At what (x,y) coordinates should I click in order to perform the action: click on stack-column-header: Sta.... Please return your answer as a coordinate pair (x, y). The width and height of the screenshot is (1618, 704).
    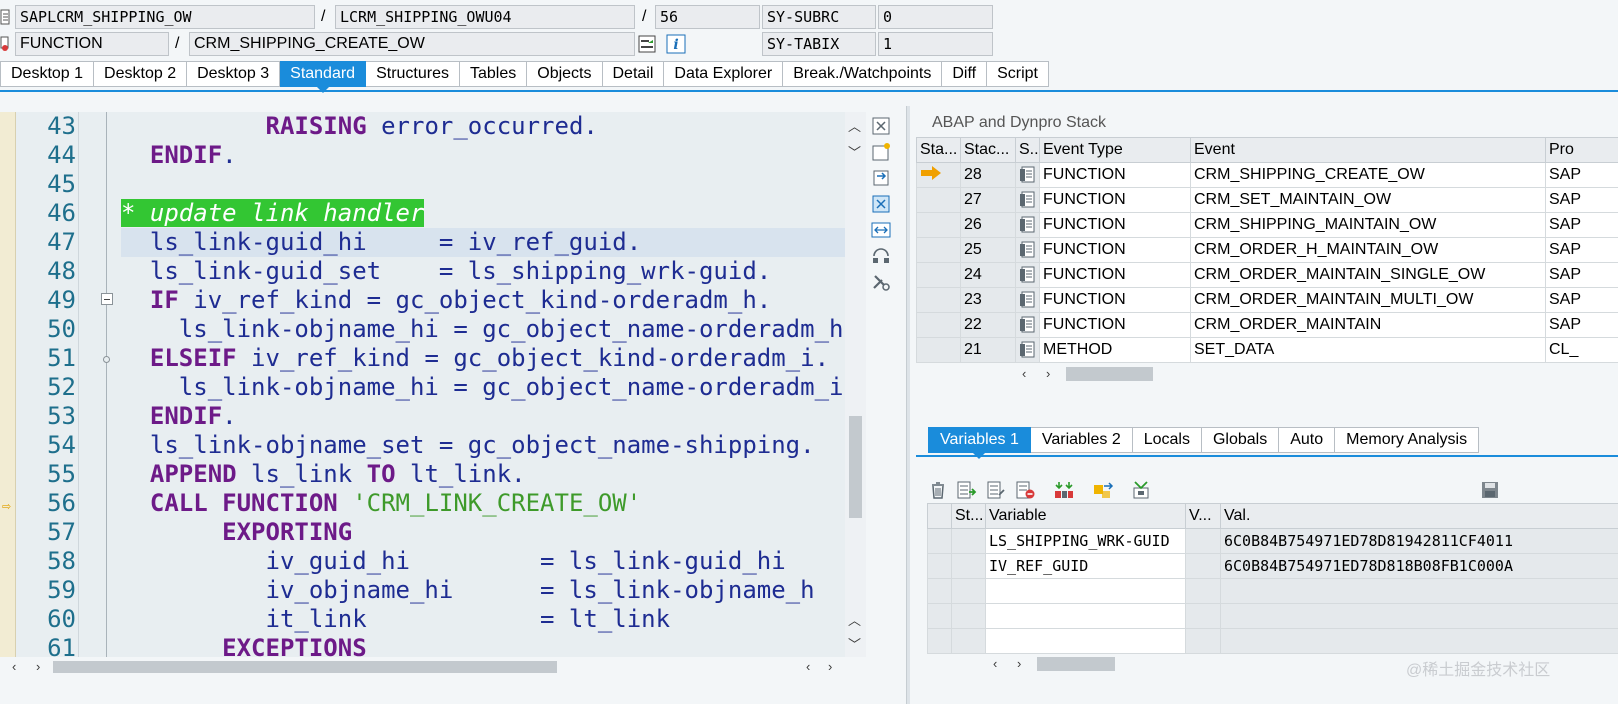
    Looking at the image, I should click on (938, 150).